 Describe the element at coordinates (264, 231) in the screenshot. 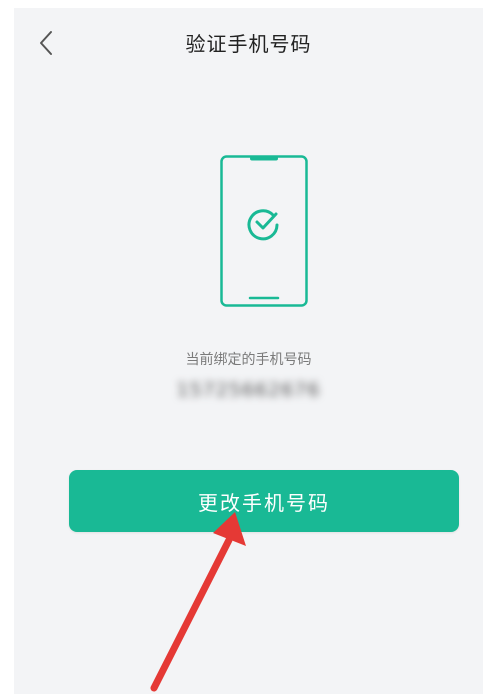

I see `phone-check-icon` at that location.